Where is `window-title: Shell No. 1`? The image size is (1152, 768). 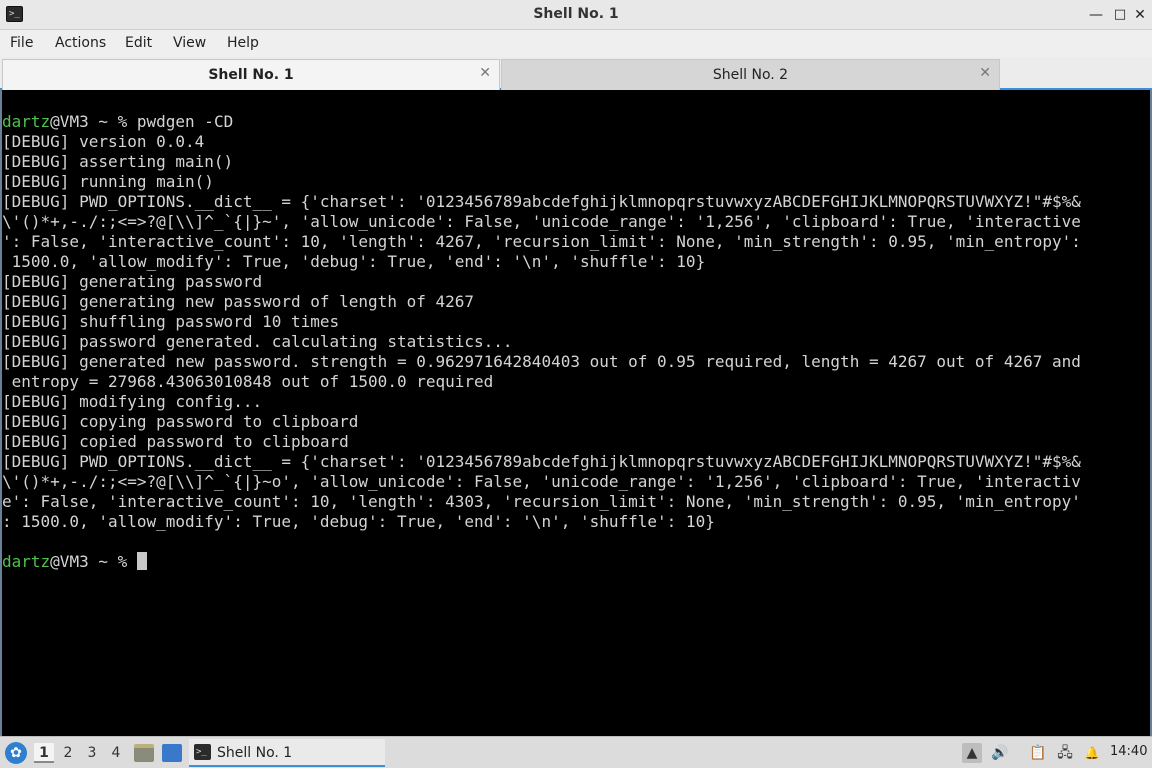
window-title: Shell No. 1 is located at coordinates (576, 14).